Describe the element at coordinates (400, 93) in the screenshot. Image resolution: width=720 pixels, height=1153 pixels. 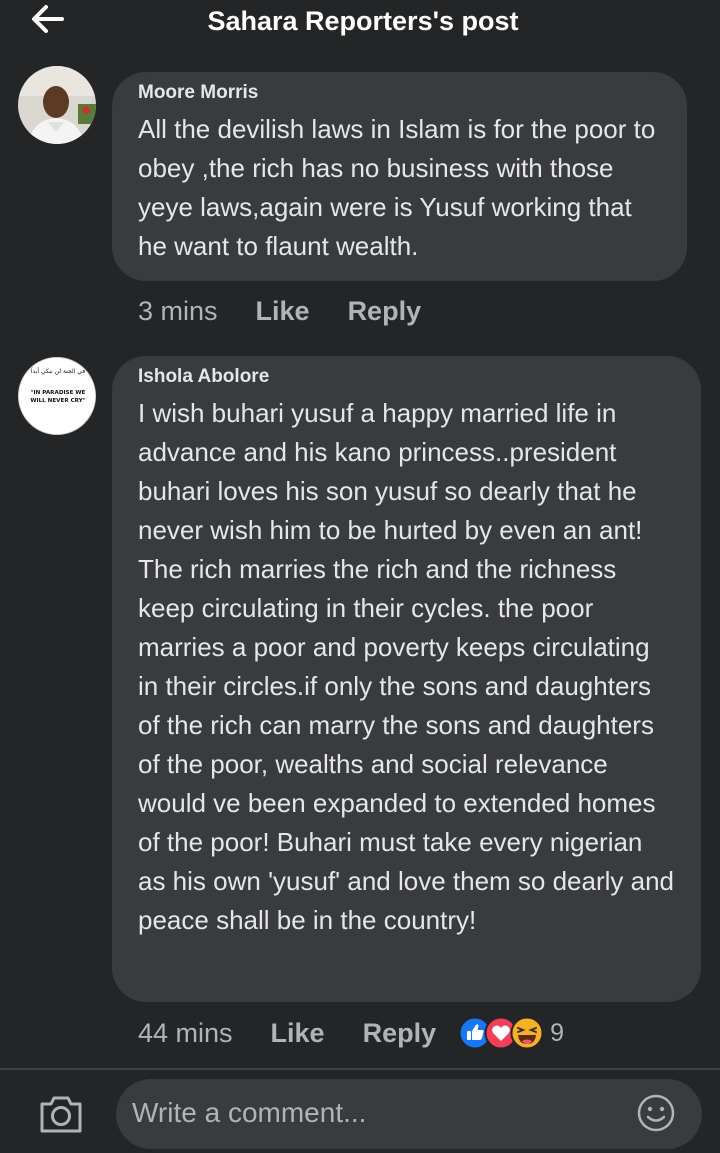
I see `comment-author: Moore Morris` at that location.